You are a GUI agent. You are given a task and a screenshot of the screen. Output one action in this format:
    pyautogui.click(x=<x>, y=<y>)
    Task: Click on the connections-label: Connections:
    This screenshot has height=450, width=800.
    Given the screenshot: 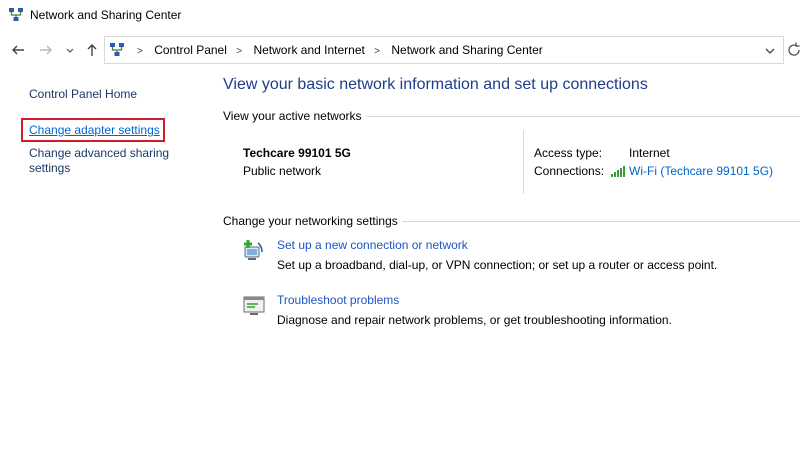 What is the action you would take?
    pyautogui.click(x=569, y=171)
    